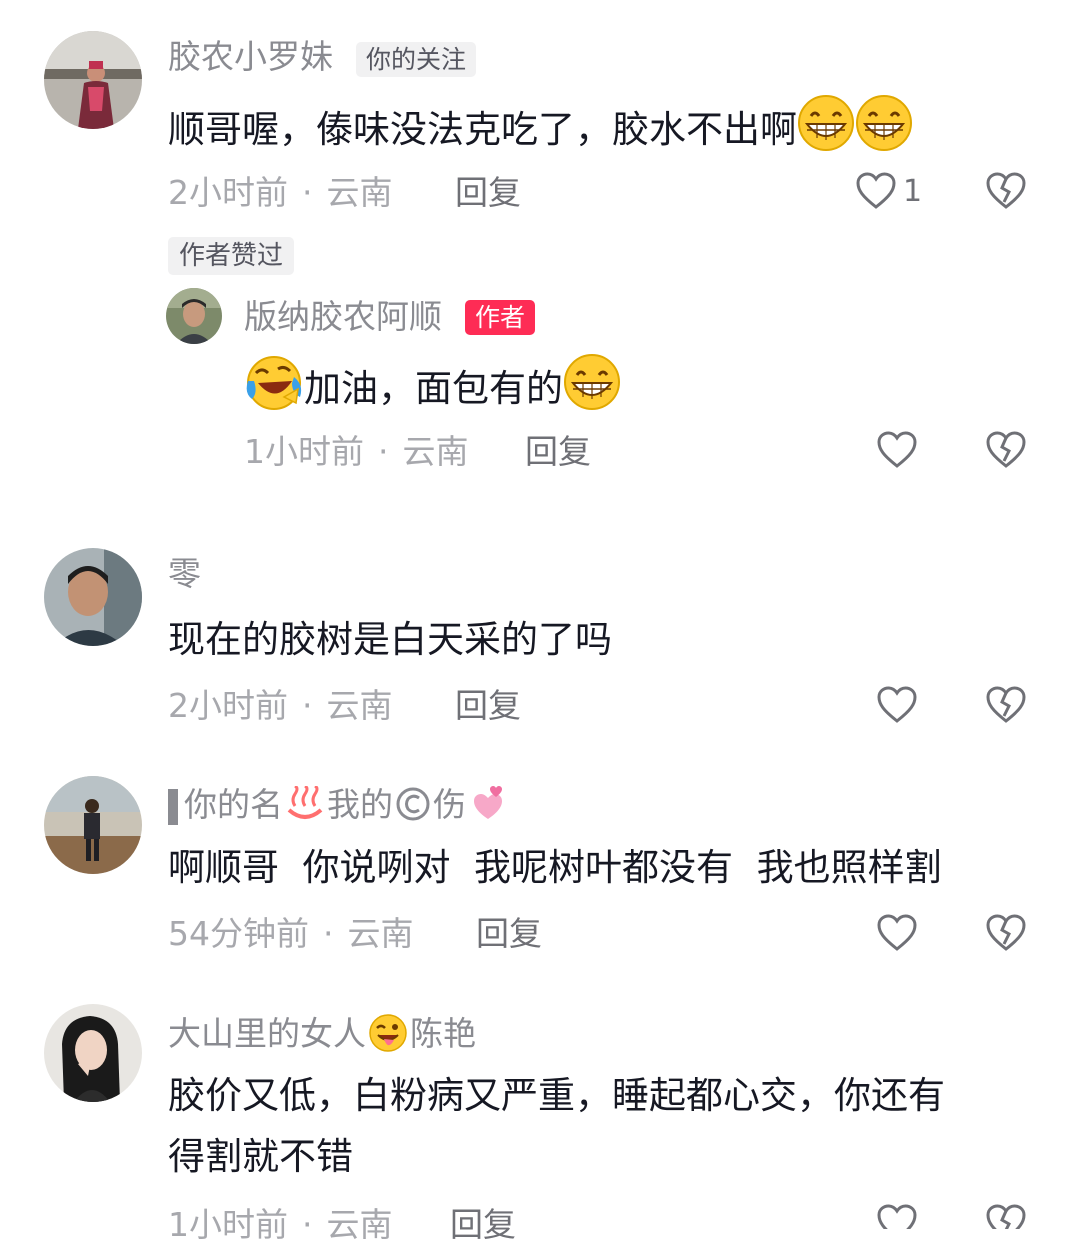 This screenshot has width=1080, height=1244. I want to click on laugh-cry-emoji, so click(274, 390).